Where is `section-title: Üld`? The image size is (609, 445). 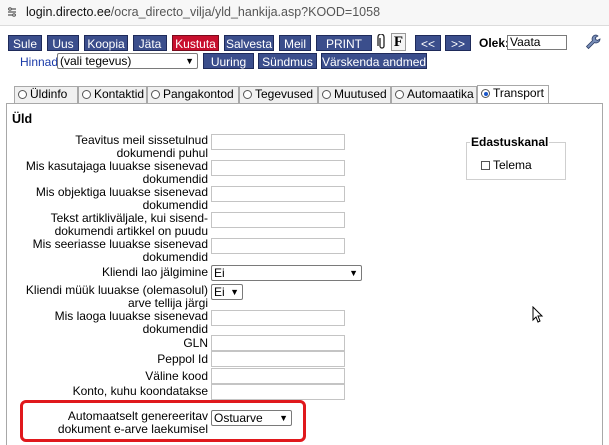 section-title: Üld is located at coordinates (22, 119).